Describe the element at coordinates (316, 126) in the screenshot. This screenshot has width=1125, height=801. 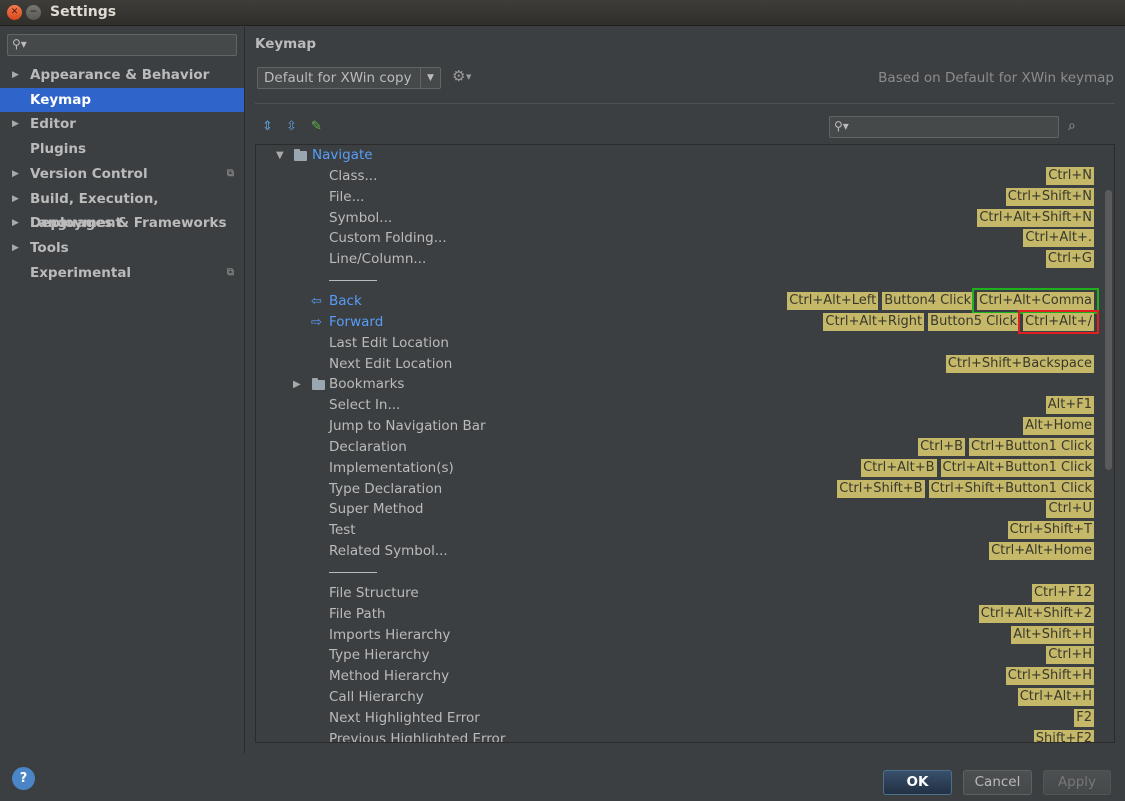
I see `edit-pencil-icon: ✎` at that location.